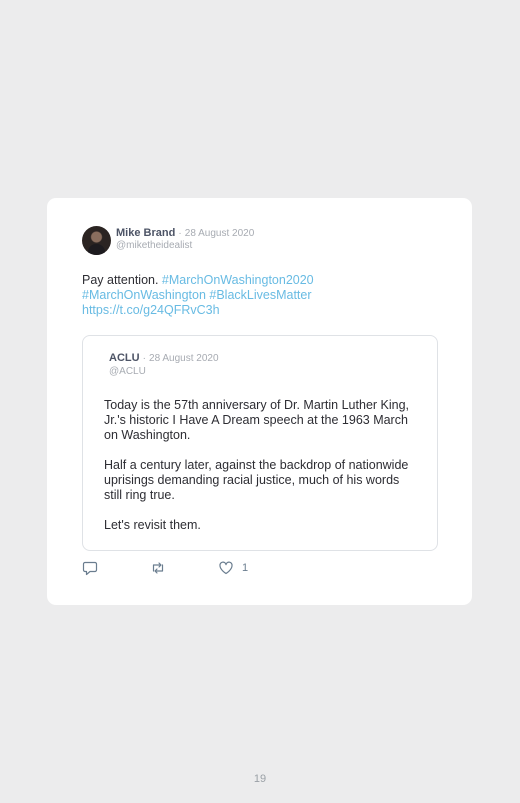 The image size is (520, 803). I want to click on url-link: https://t.co/g24QFRvC3h, so click(151, 310).